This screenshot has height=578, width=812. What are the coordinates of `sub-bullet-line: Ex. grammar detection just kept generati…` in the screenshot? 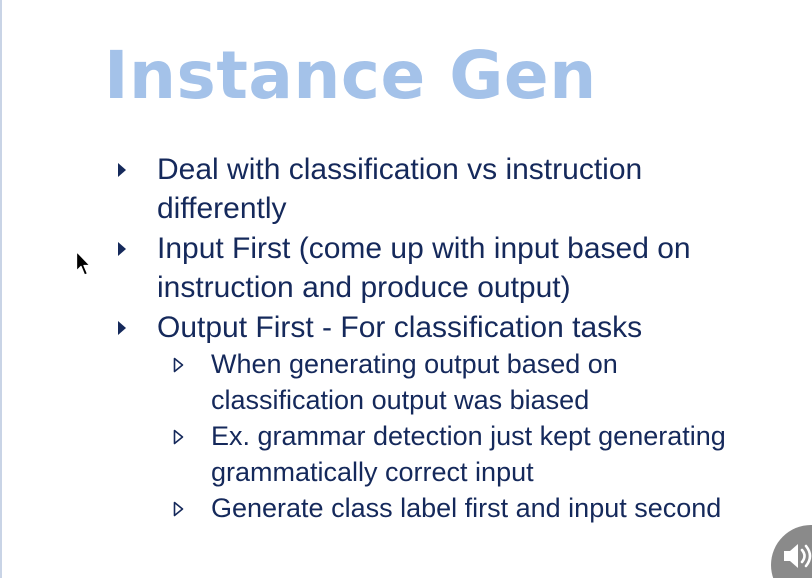 It's located at (468, 436).